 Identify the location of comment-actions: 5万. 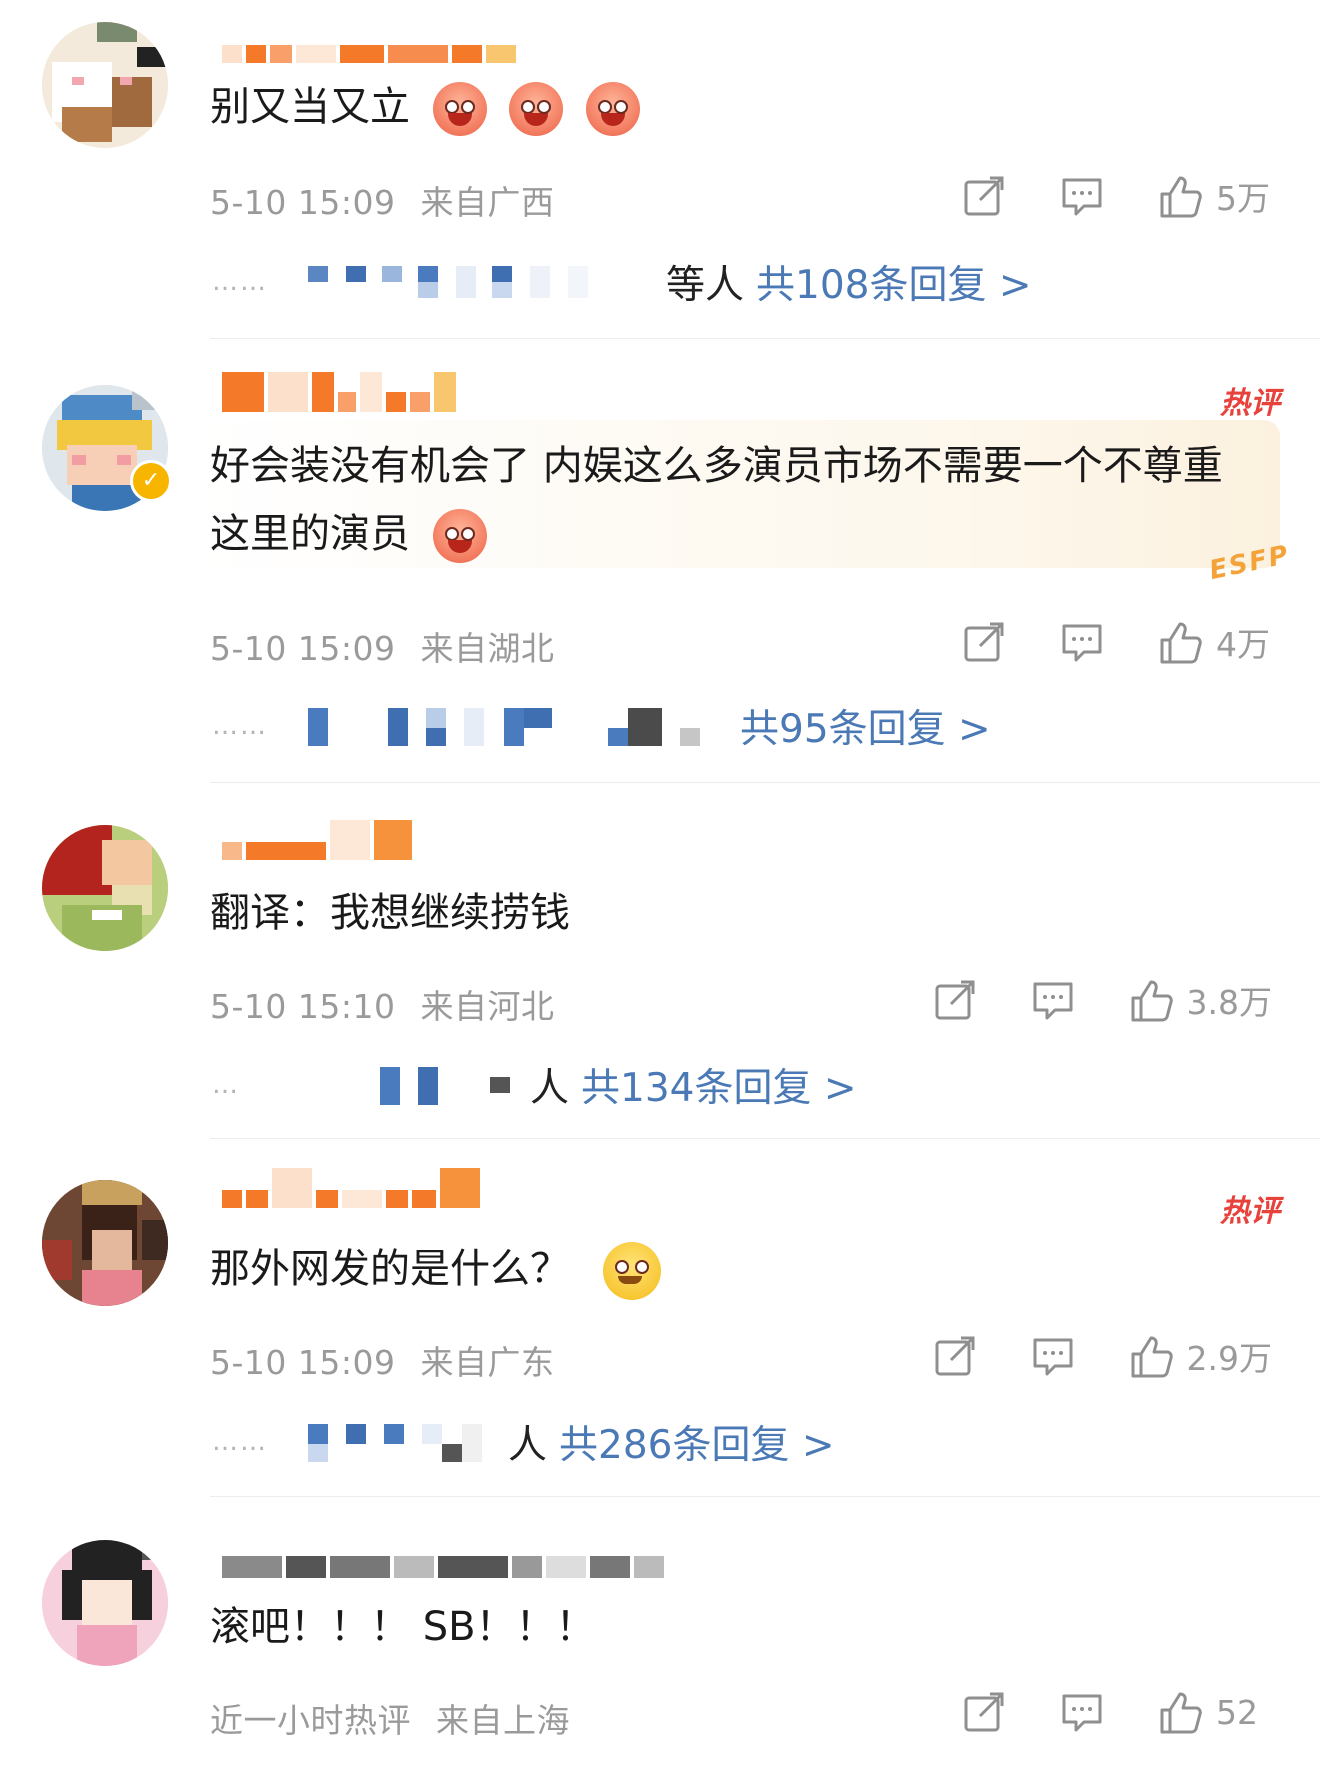
(1090, 196).